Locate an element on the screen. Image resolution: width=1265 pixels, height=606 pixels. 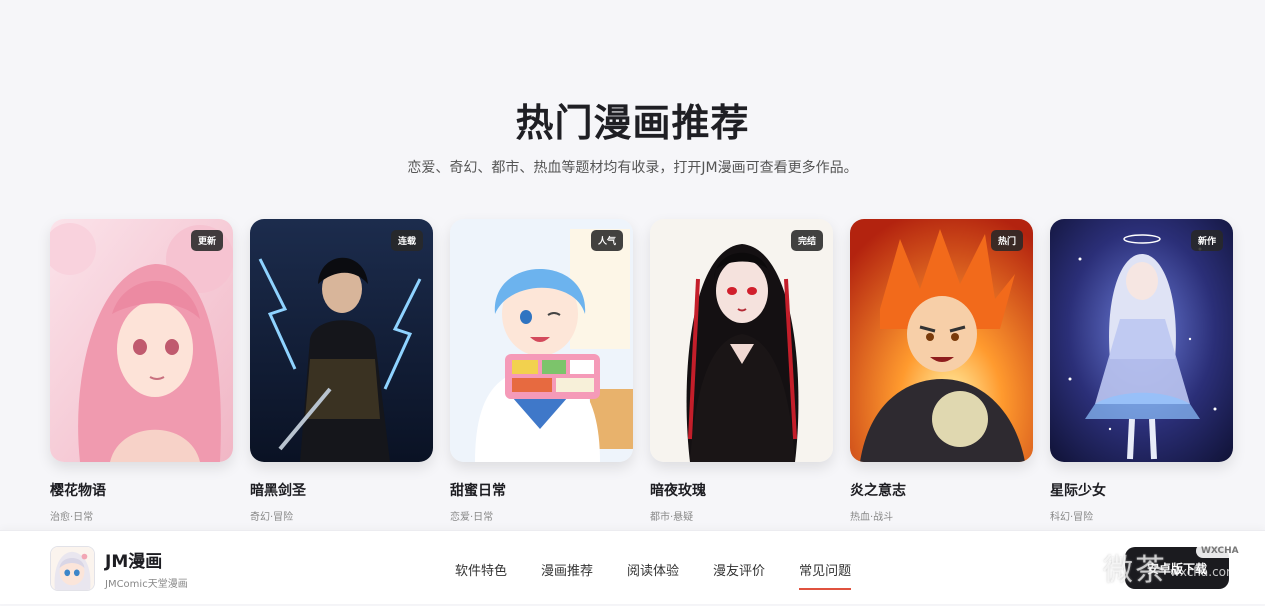
comic-card: 更新 樱花物语 治愈·日常 is located at coordinates (141, 371).